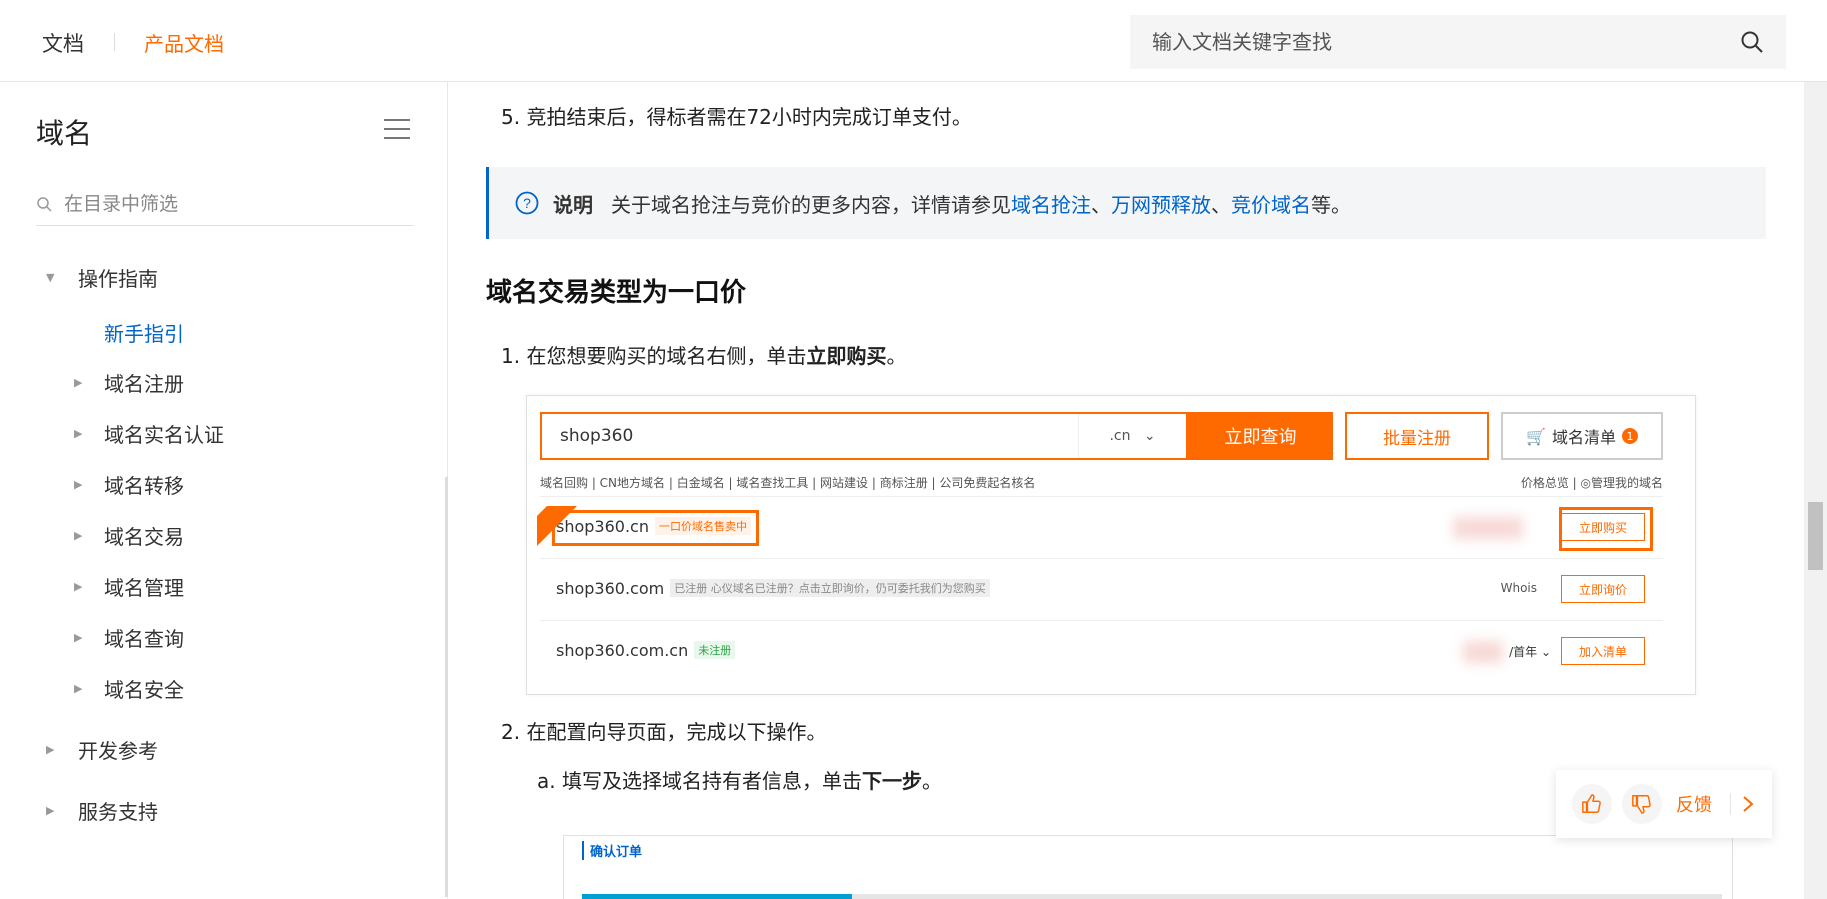 The height and width of the screenshot is (899, 1827). What do you see at coordinates (739, 781) in the screenshot?
I see `step-2a-text: a. 填写及选择域名持有者信息，单击下一步。` at bounding box center [739, 781].